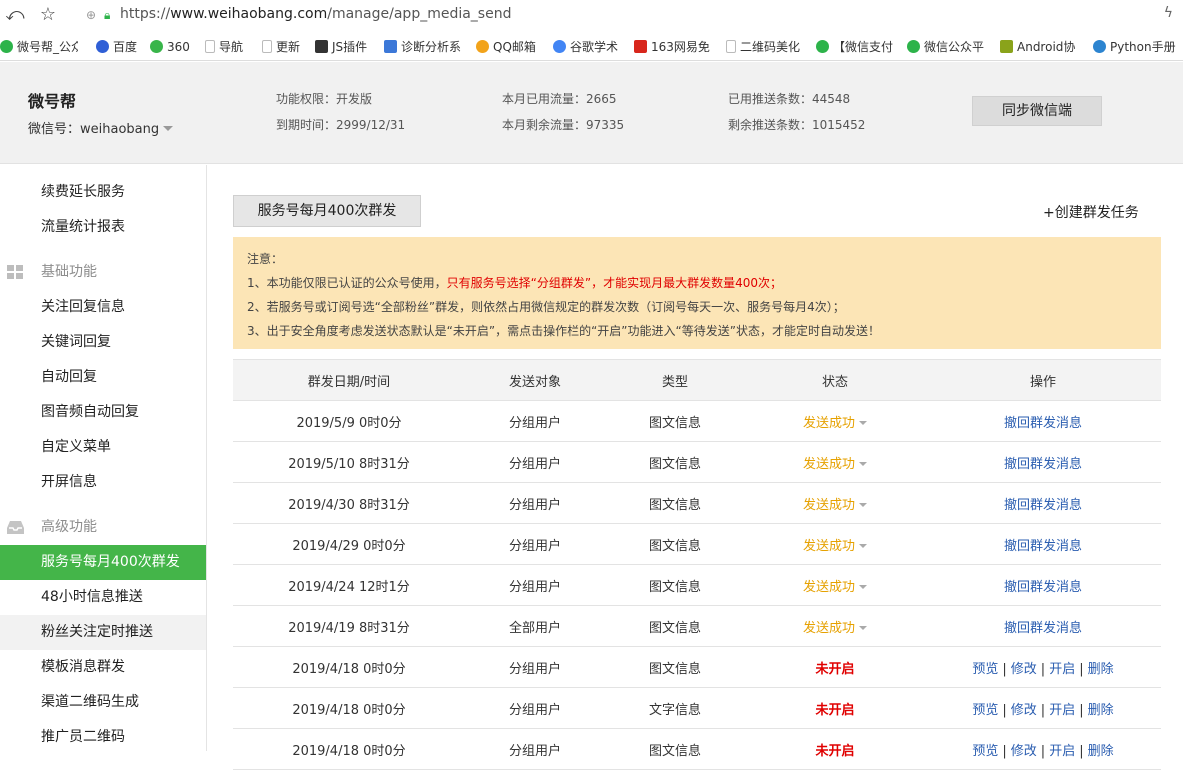 The width and height of the screenshot is (1183, 770). Describe the element at coordinates (103, 527) in the screenshot. I see `sidebar-group-advanced: 高级功能` at that location.